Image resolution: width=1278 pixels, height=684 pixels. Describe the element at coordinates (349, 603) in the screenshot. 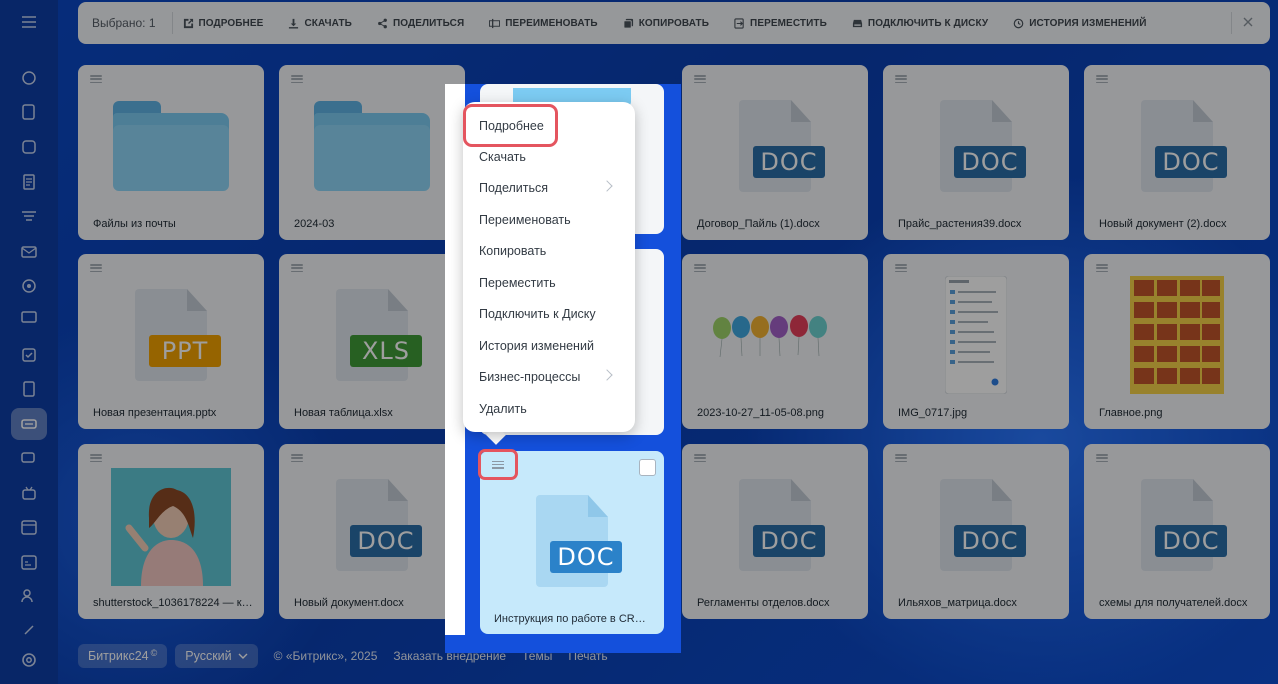

I see `file-name: Новый документ.docx` at that location.